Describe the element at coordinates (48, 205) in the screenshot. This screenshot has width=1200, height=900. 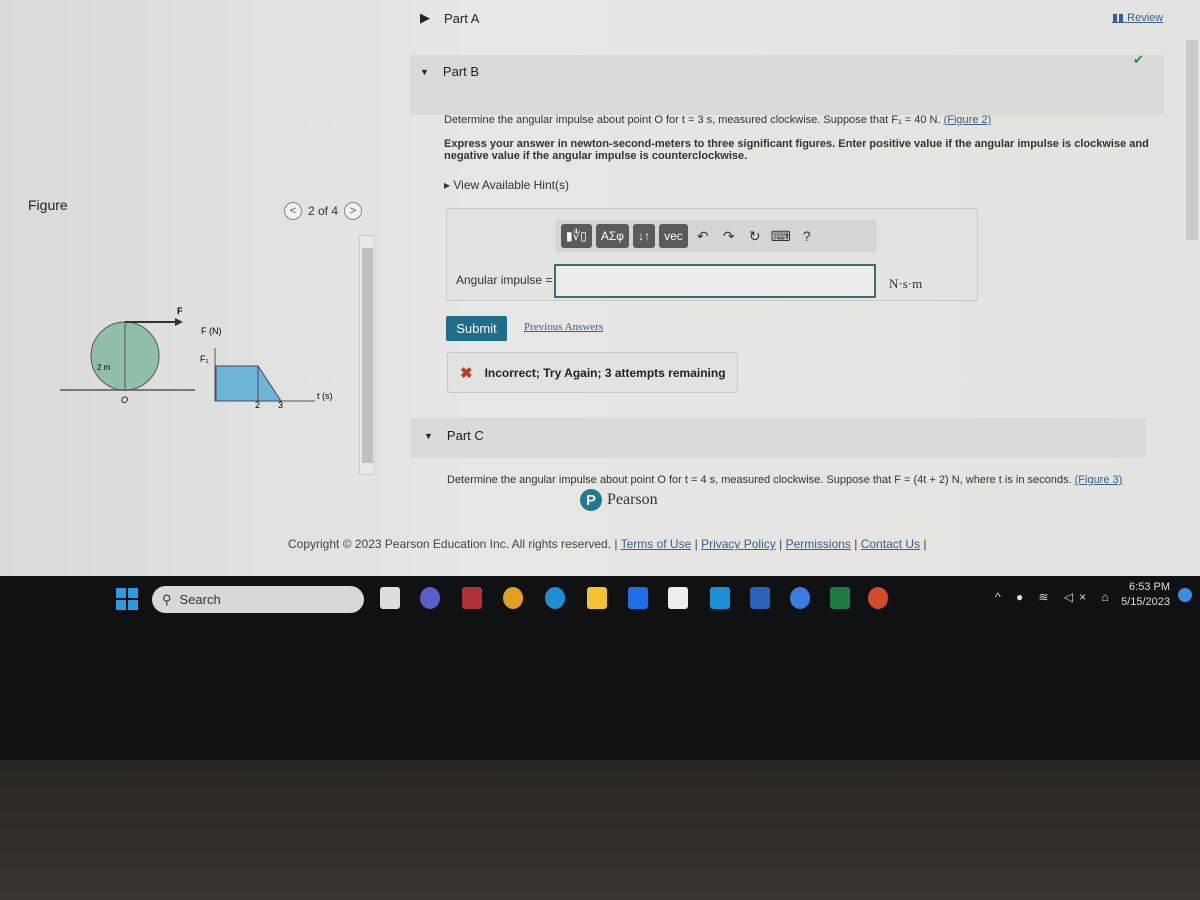
I see `figure-title: Figure` at that location.